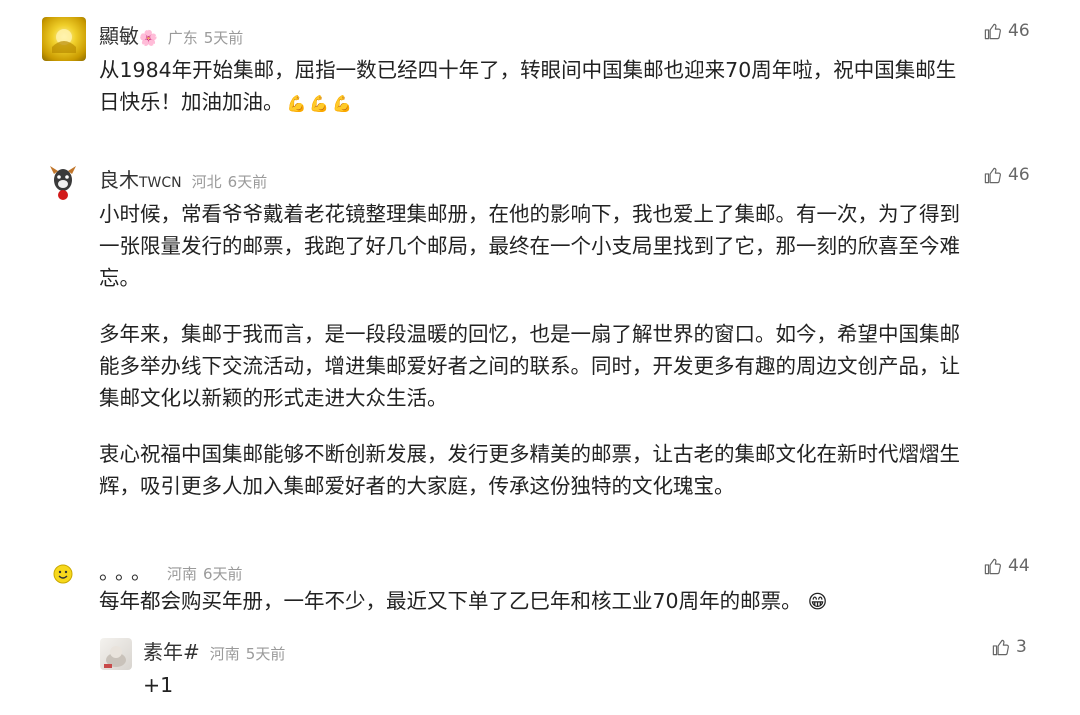 This screenshot has height=715, width=1080. Describe the element at coordinates (171, 650) in the screenshot. I see `reply-username: 素年#` at that location.